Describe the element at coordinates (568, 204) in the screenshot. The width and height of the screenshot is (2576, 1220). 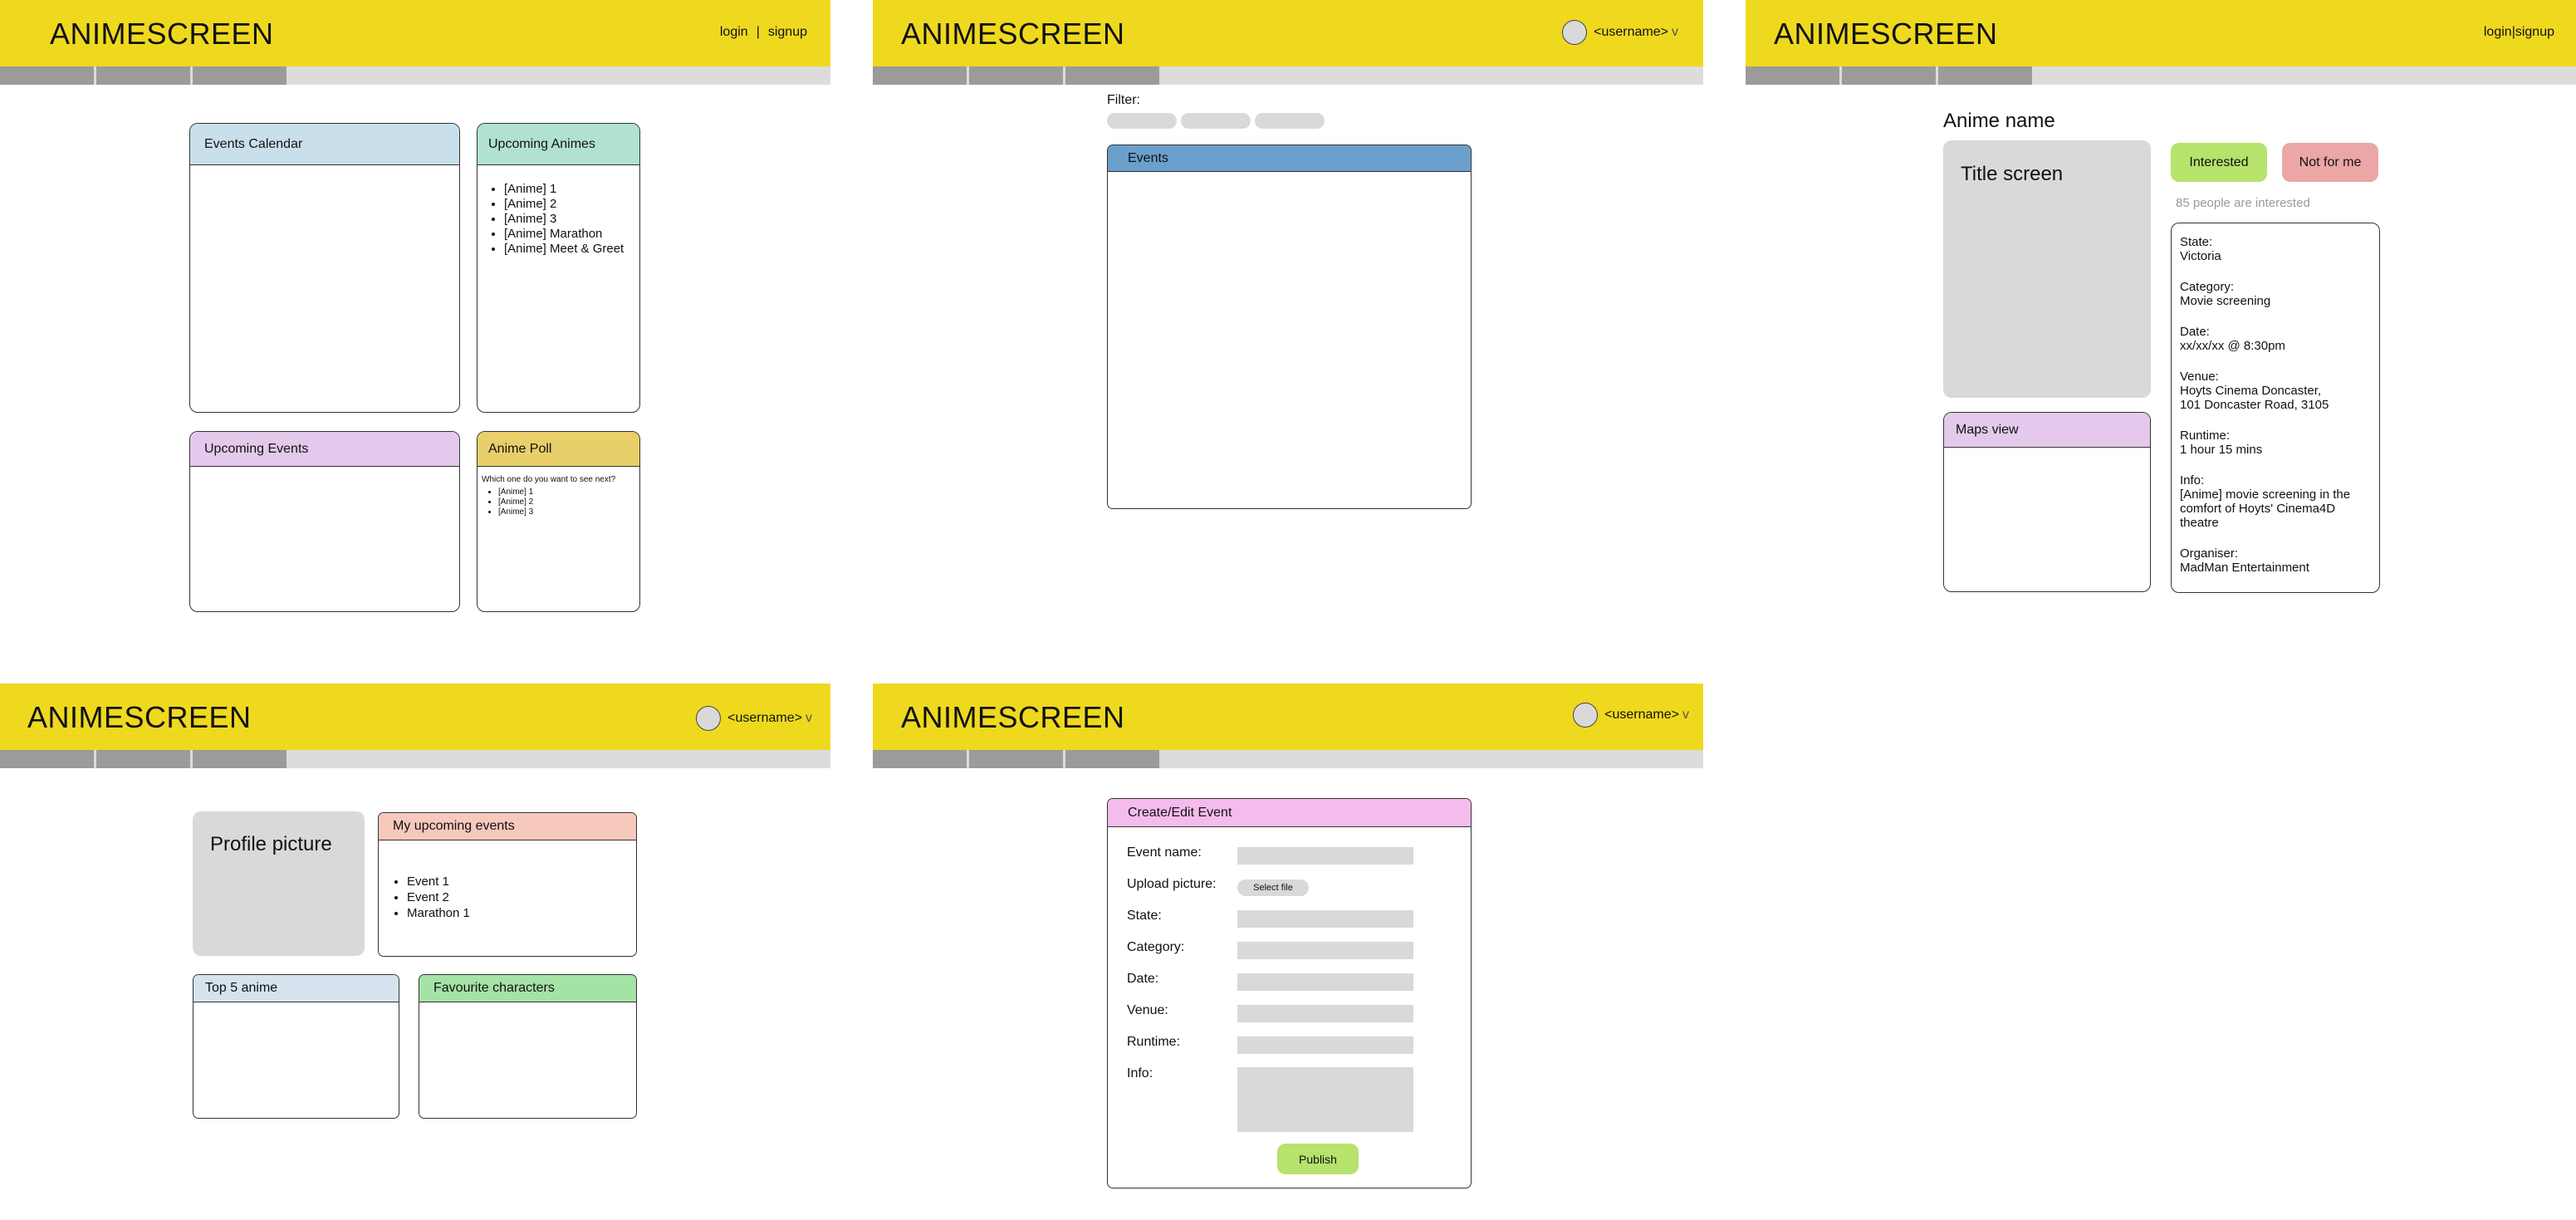
I see `list-item: [Anime] 2` at that location.